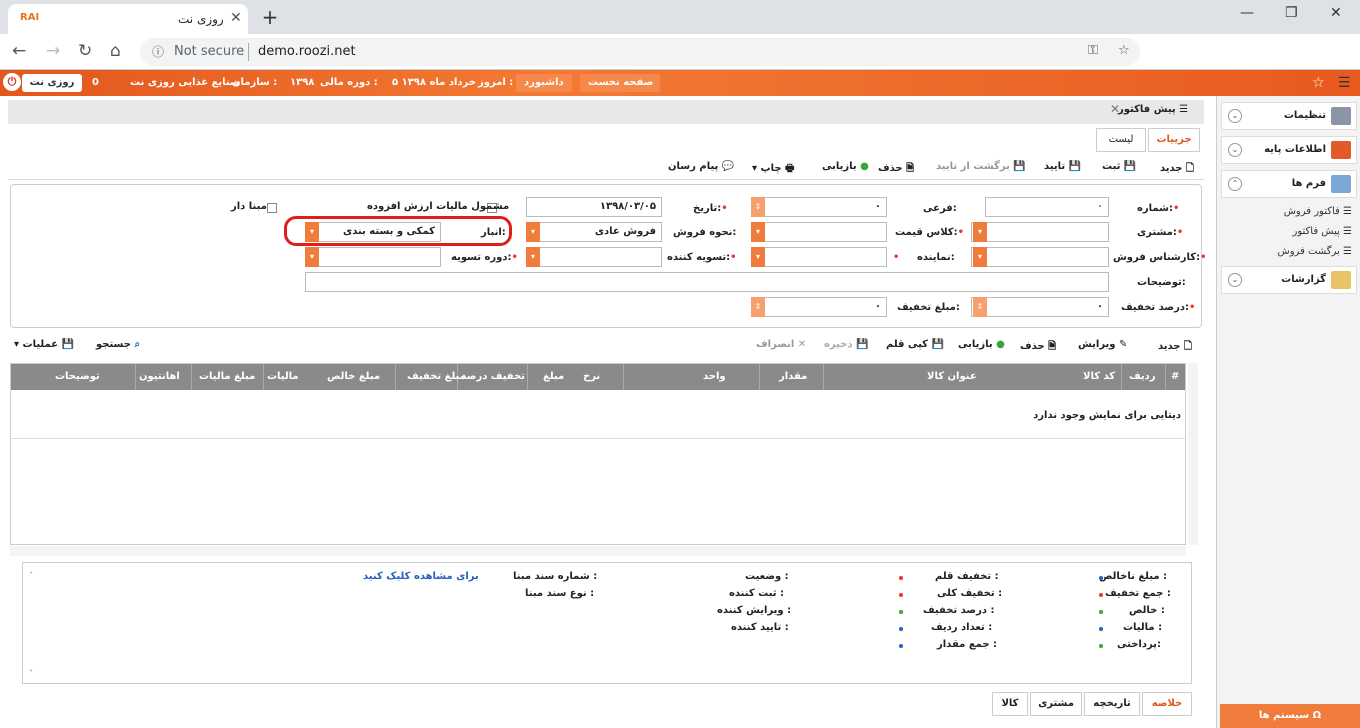 The image size is (1360, 728). What do you see at coordinates (227, 376) in the screenshot?
I see `col-tax-amt: مبلغ مالیات` at bounding box center [227, 376].